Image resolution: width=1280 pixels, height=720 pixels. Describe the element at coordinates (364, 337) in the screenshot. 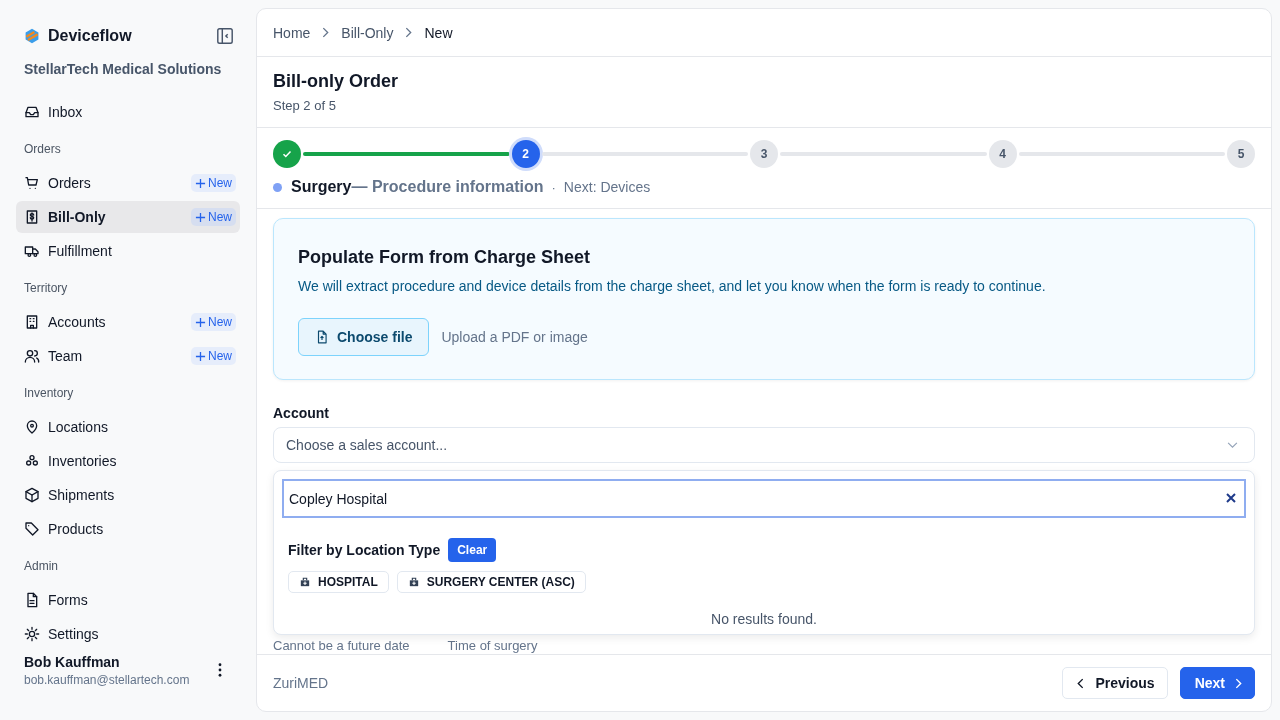

I see `choose-file-button: Choose file` at that location.